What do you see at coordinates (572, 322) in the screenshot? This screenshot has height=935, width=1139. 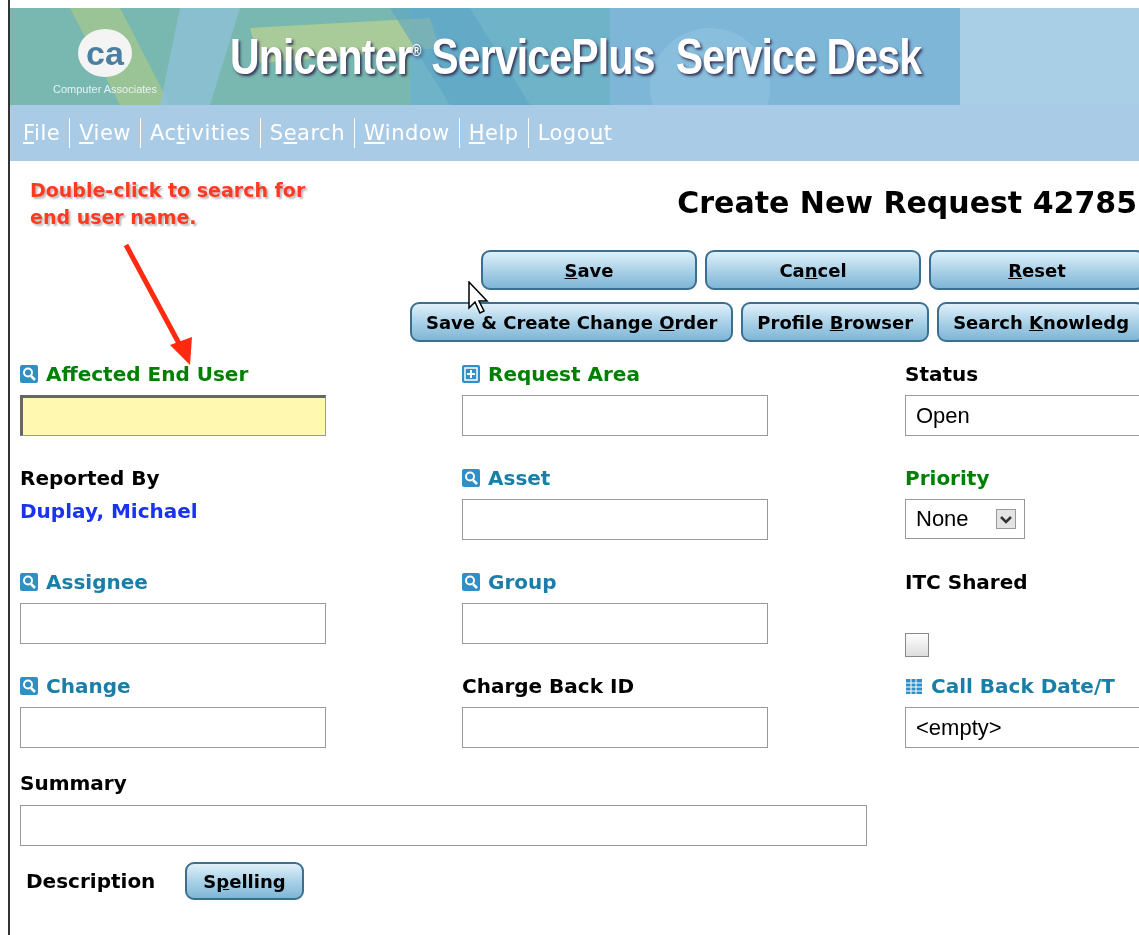 I see `action-button: Save & Create Change Order` at bounding box center [572, 322].